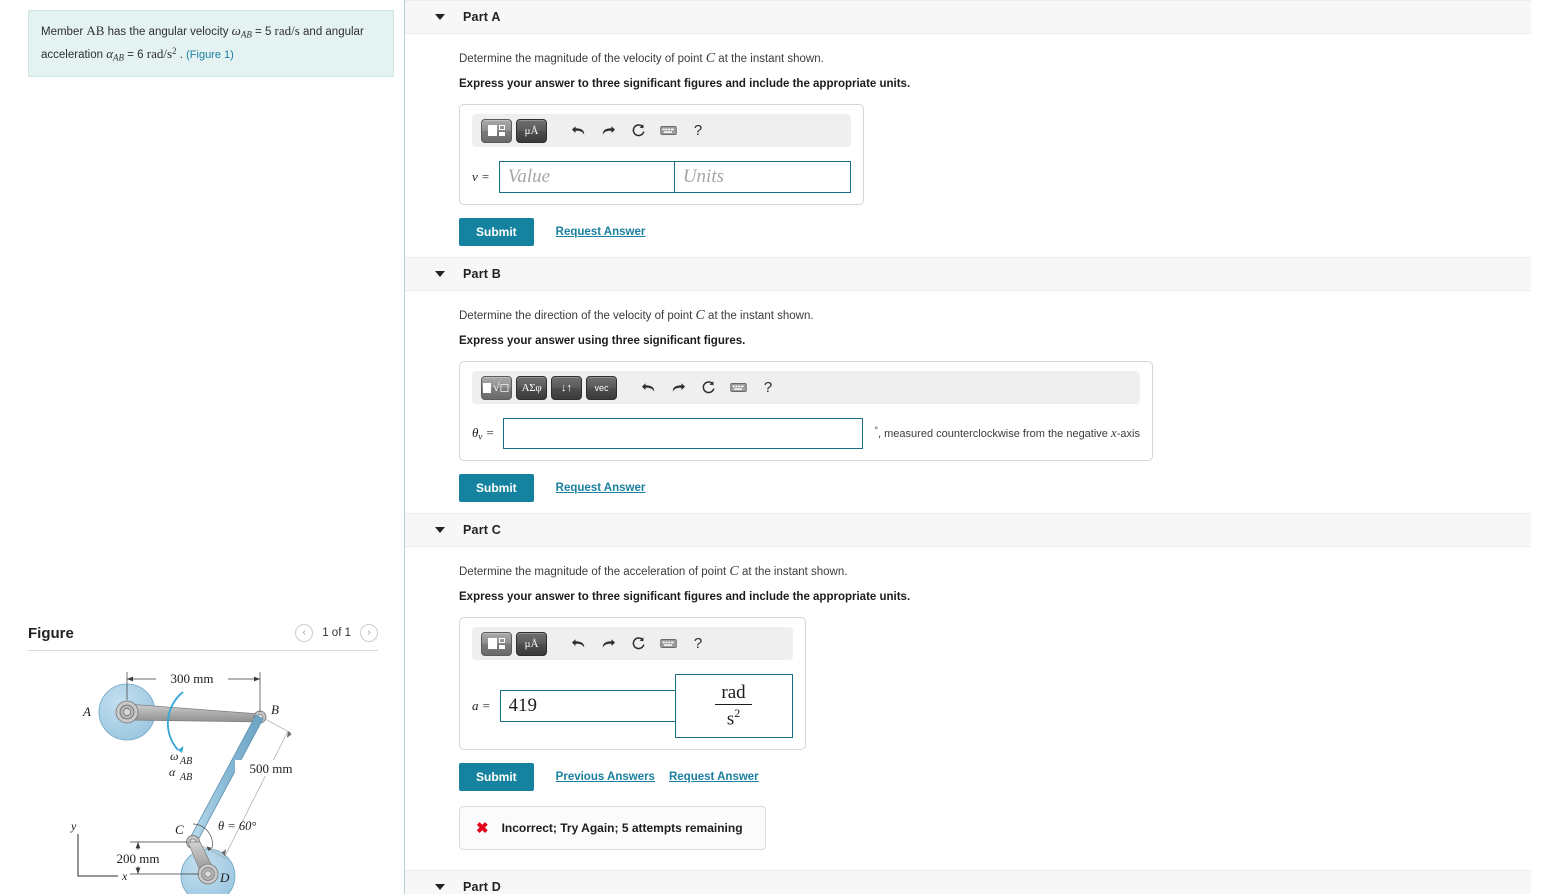  I want to click on part-a-request-answer-link: Request Answer, so click(601, 232).